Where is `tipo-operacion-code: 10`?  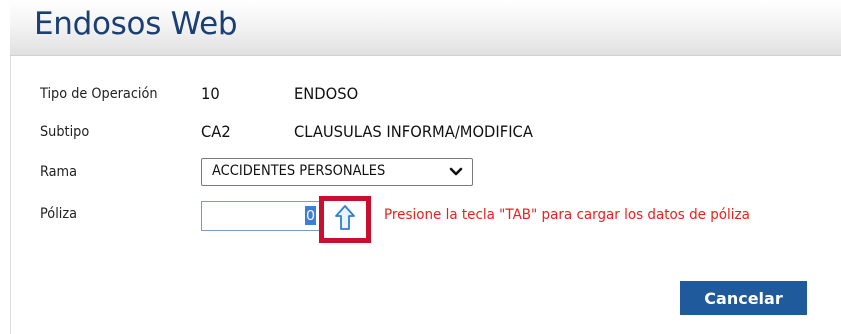
tipo-operacion-code: 10 is located at coordinates (210, 93).